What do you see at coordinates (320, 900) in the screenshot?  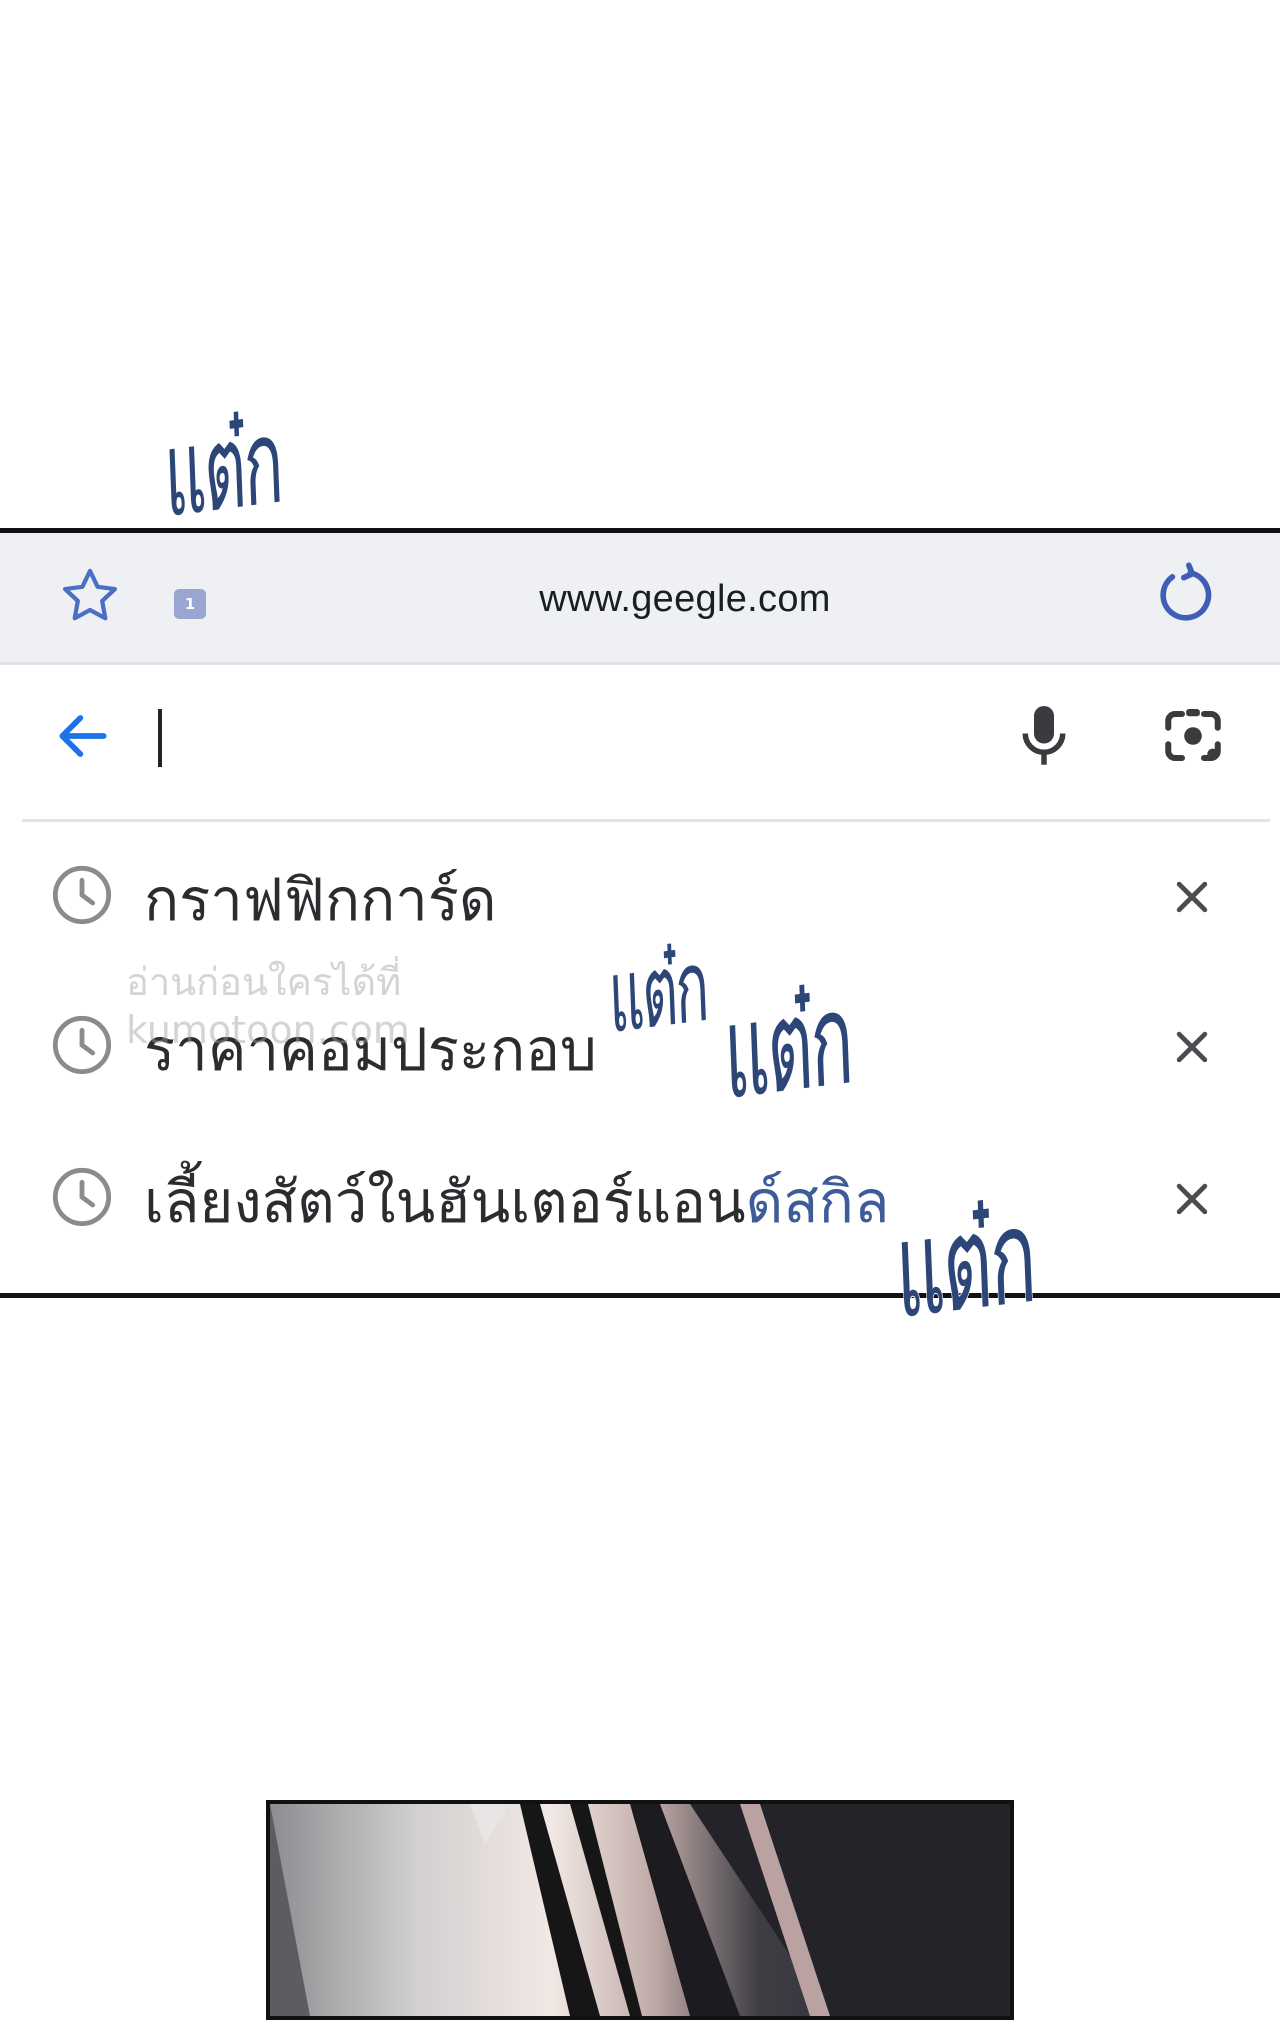 I see `history-item-text: กราฟฟิกการ์ด` at bounding box center [320, 900].